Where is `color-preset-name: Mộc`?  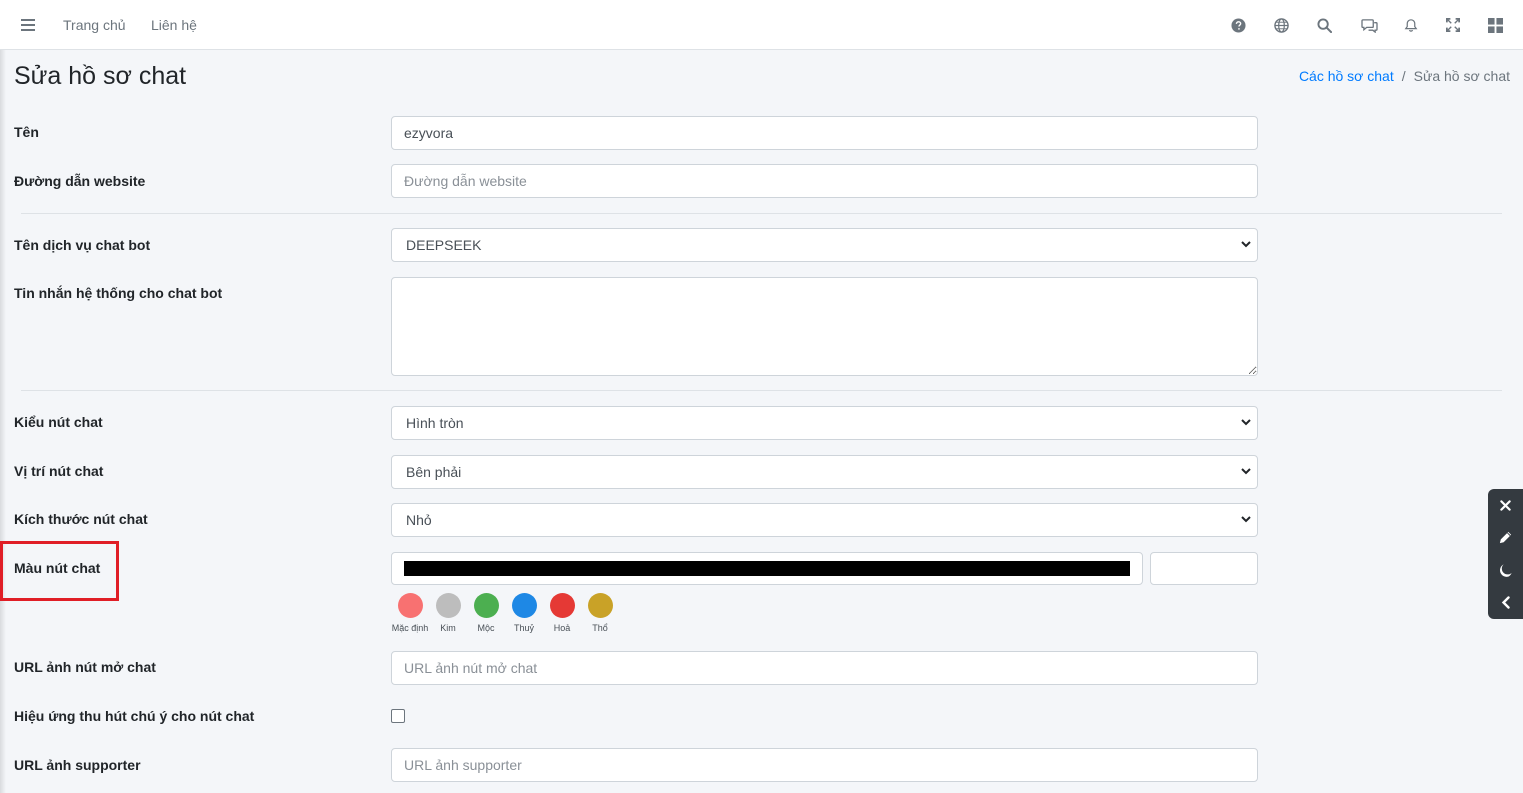
color-preset-name: Mộc is located at coordinates (486, 628).